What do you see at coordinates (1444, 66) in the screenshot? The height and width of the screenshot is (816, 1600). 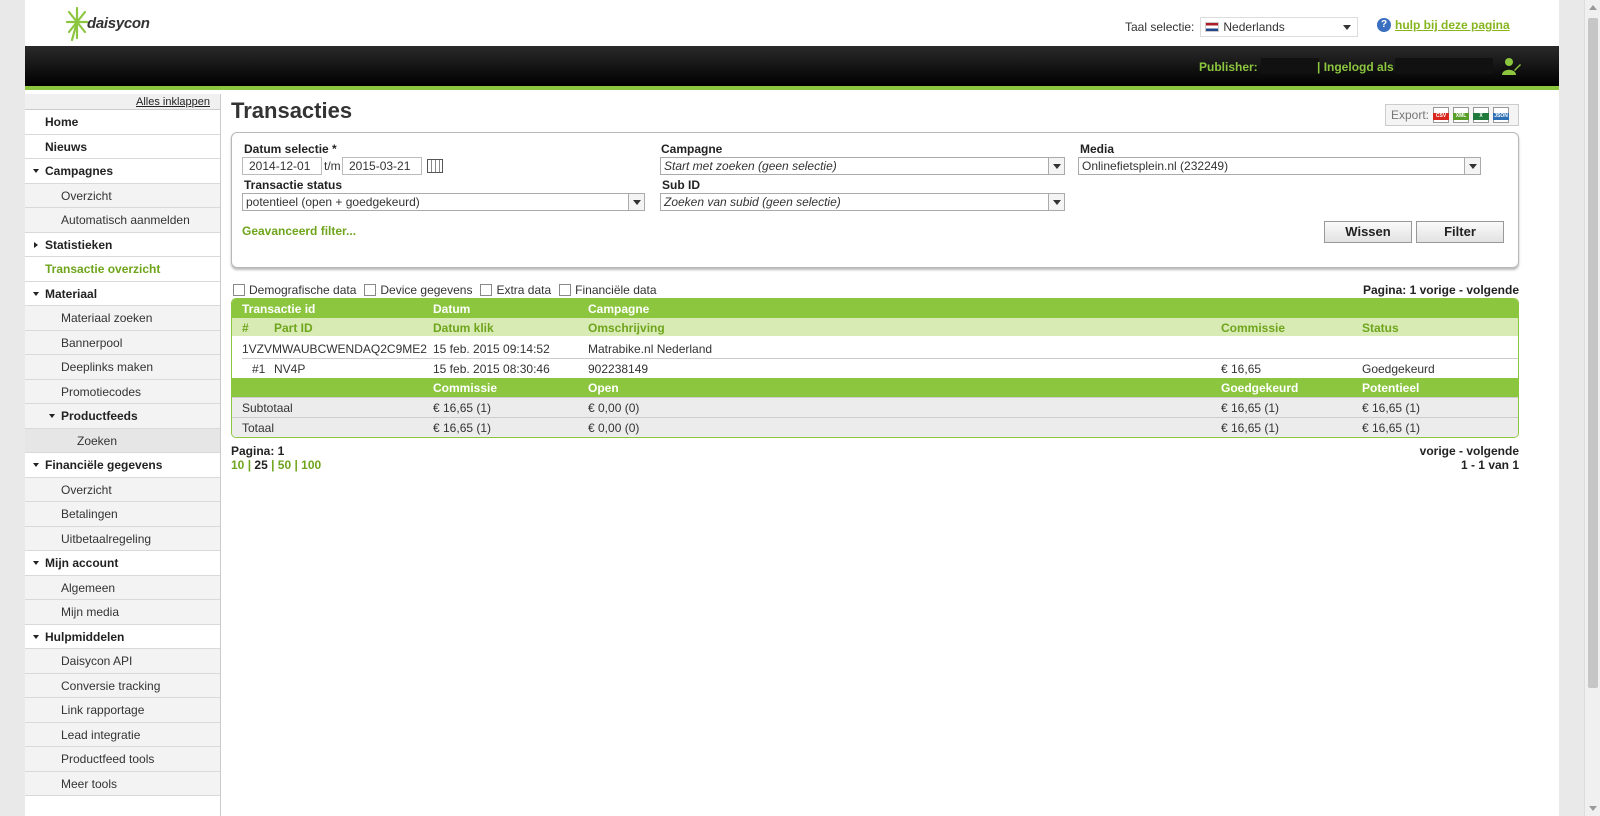 I see `logged-in-value-redacted` at bounding box center [1444, 66].